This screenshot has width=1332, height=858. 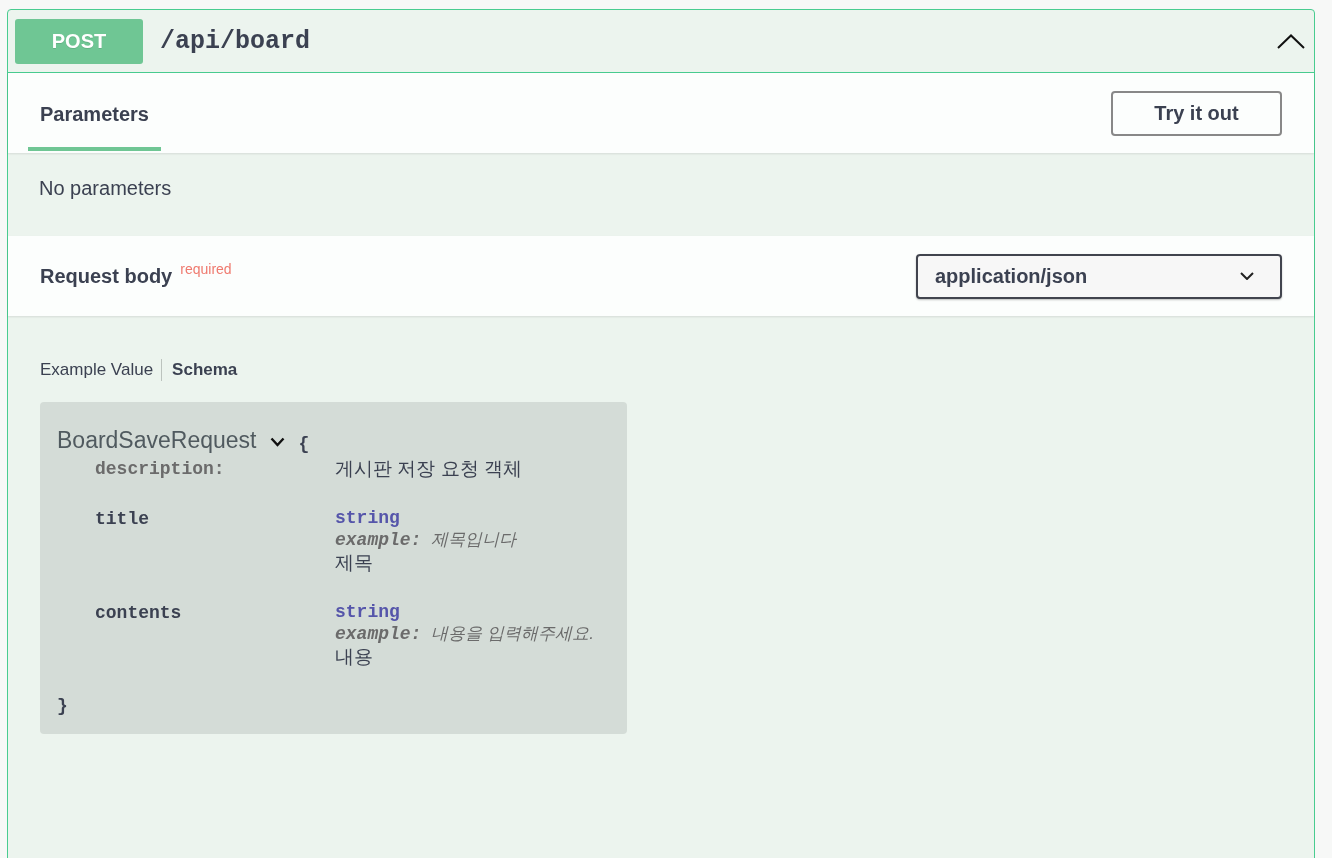 What do you see at coordinates (354, 657) in the screenshot?
I see `property-description: 내용` at bounding box center [354, 657].